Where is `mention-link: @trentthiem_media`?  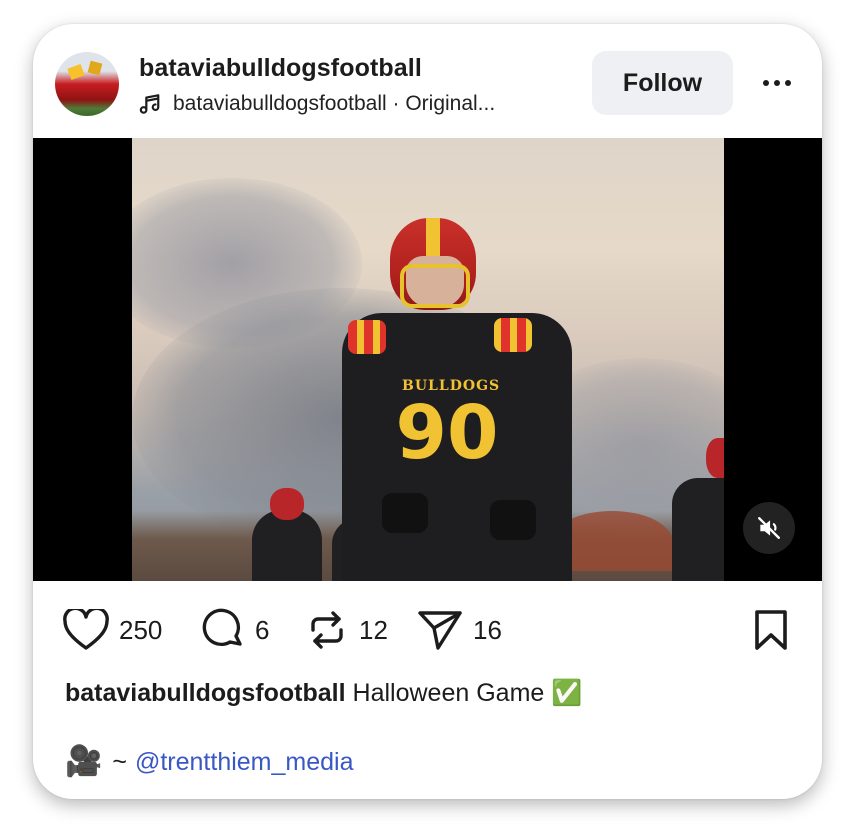
mention-link: @trentthiem_media is located at coordinates (244, 762).